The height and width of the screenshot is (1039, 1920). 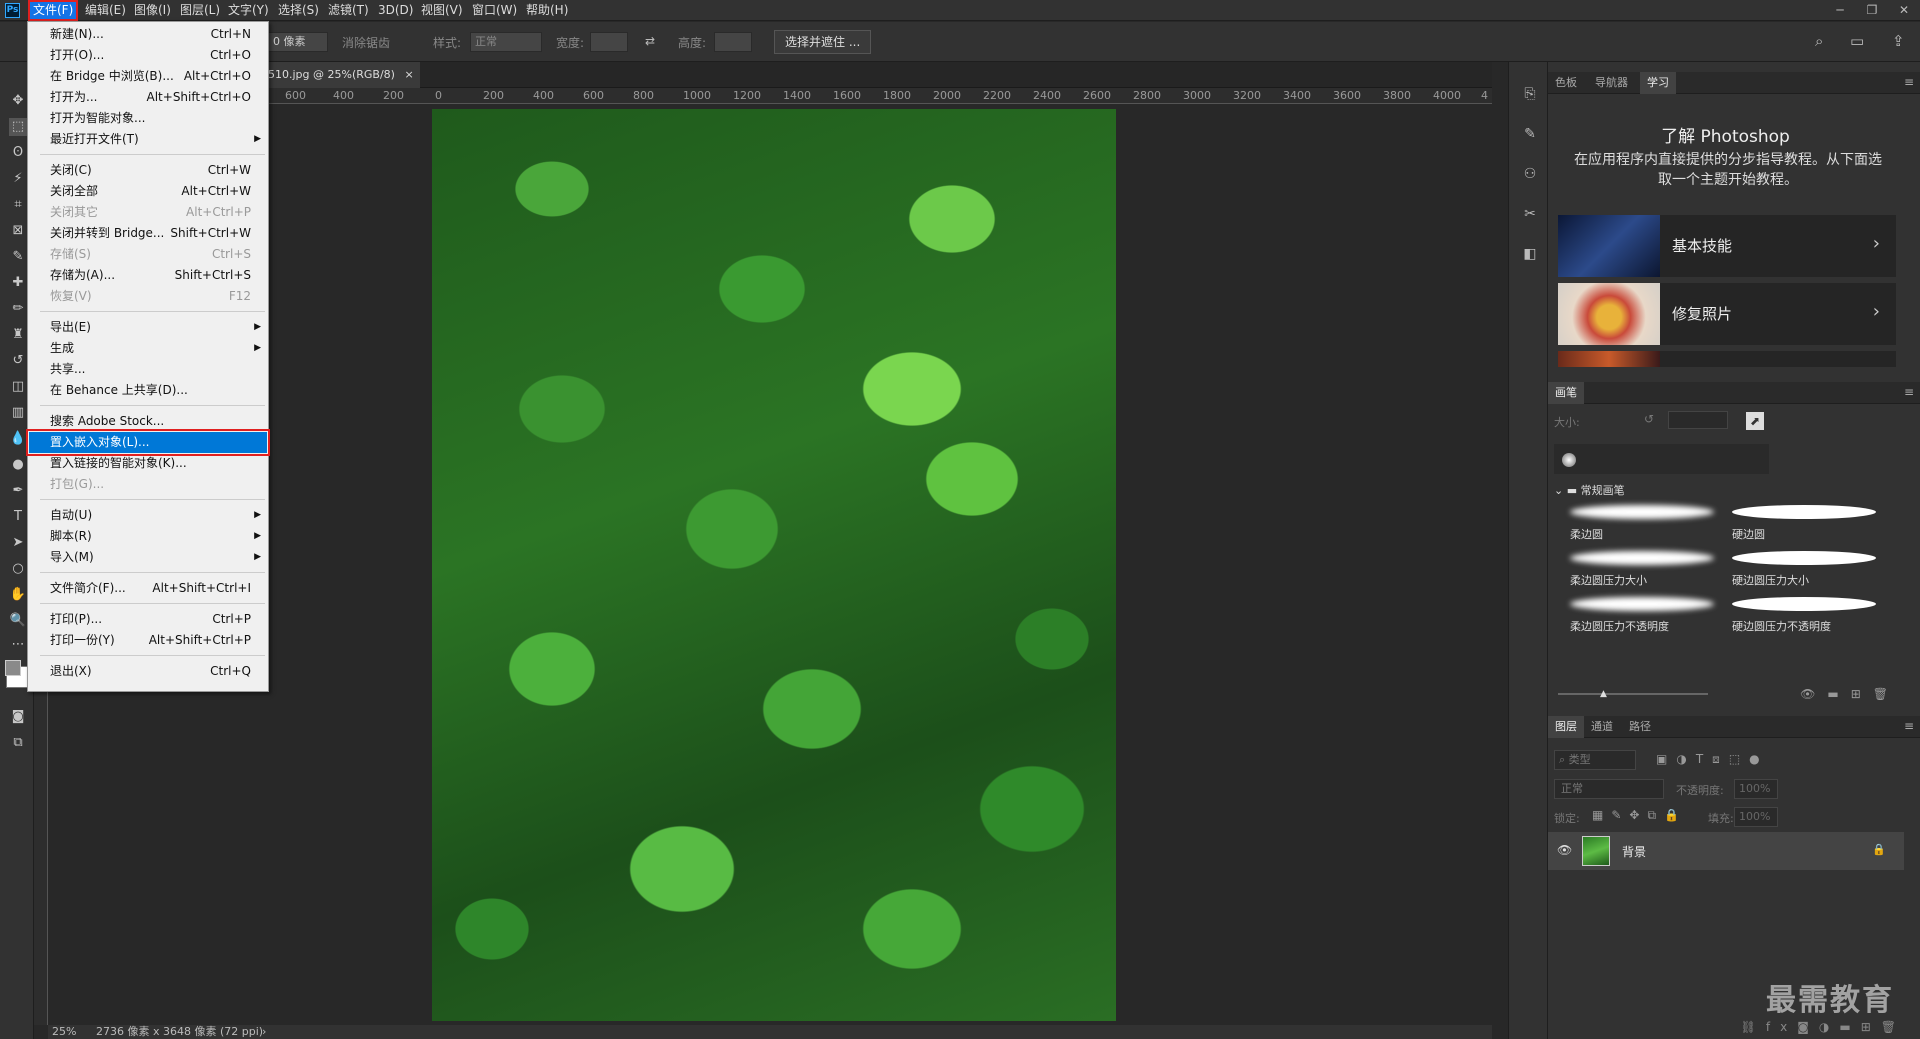 I want to click on share-icon: ⇪, so click(x=1898, y=41).